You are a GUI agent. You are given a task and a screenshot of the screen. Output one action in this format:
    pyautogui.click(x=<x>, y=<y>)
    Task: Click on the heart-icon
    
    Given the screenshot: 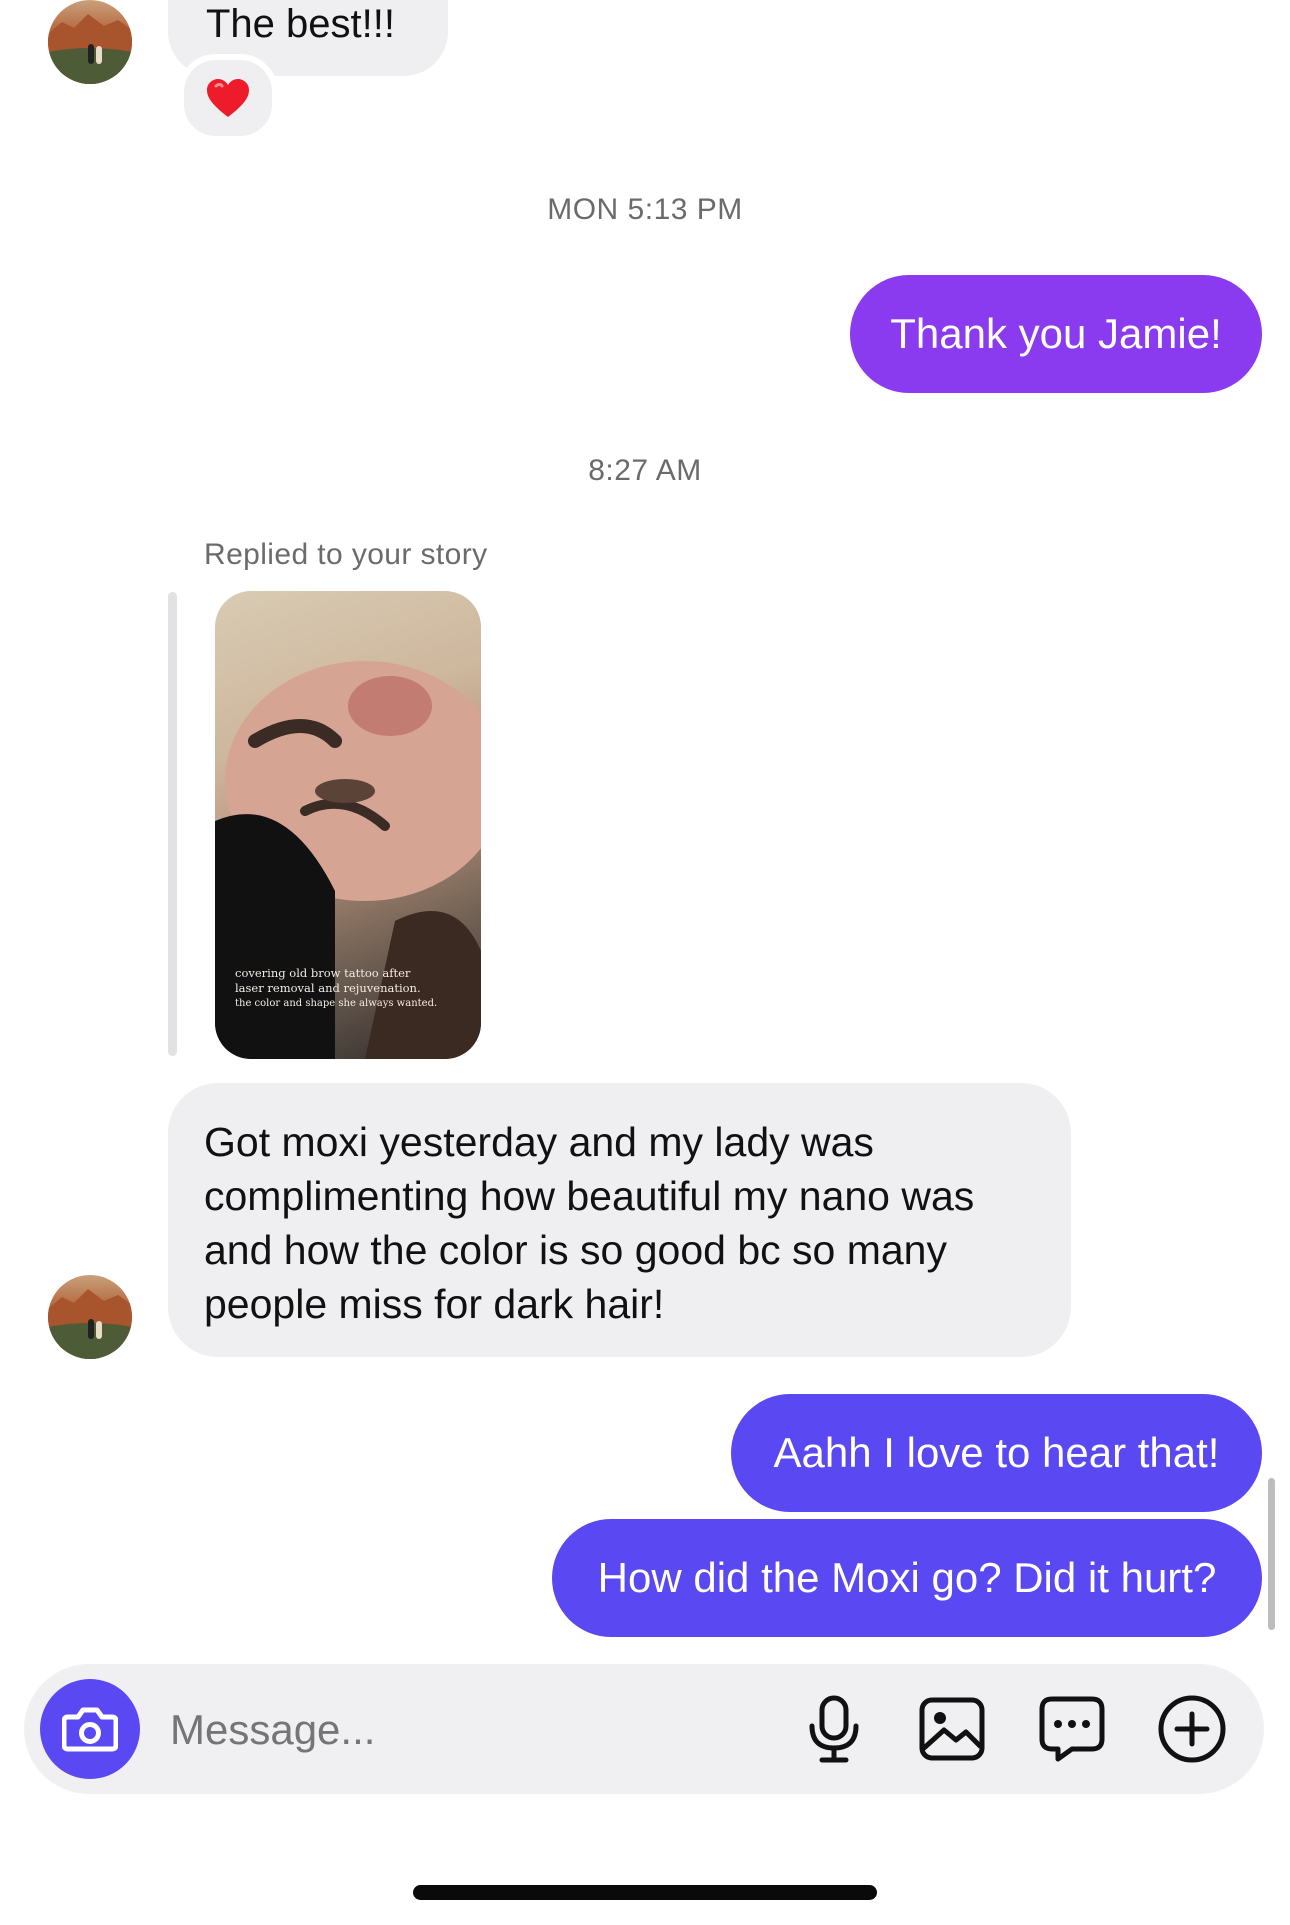 What is the action you would take?
    pyautogui.click(x=228, y=98)
    